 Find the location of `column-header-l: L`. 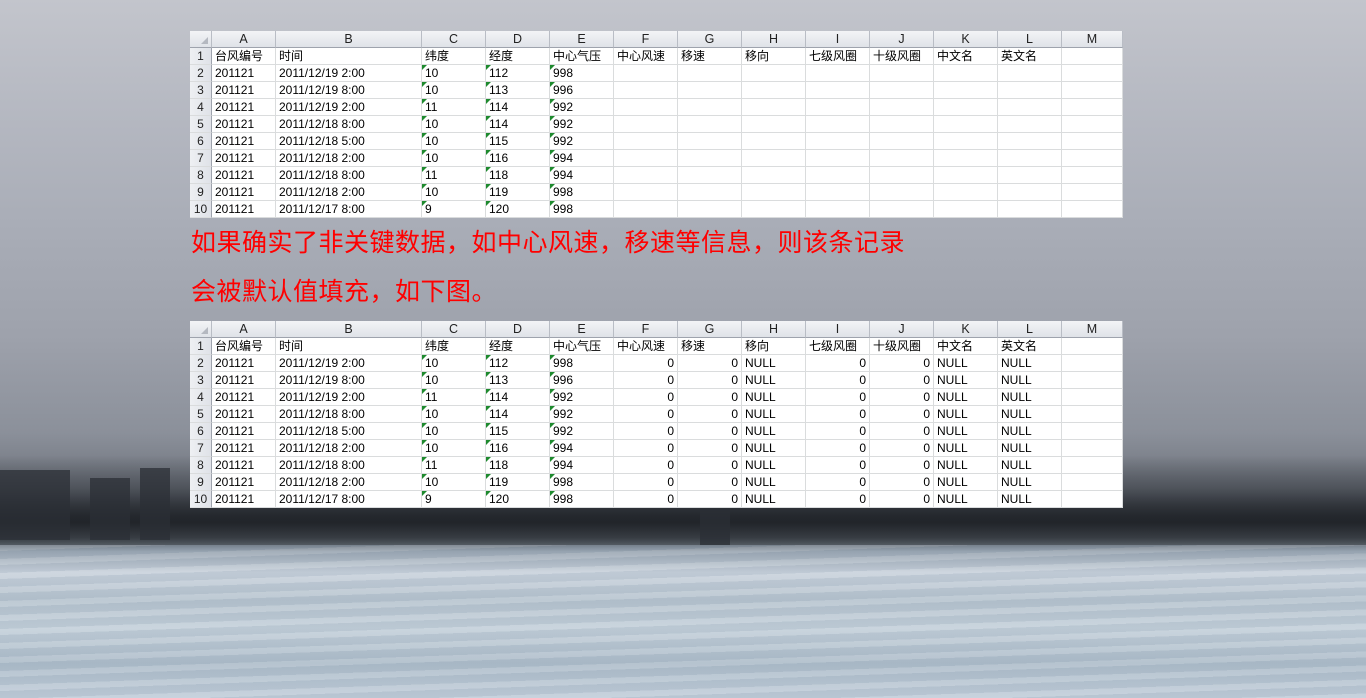

column-header-l: L is located at coordinates (1030, 329).